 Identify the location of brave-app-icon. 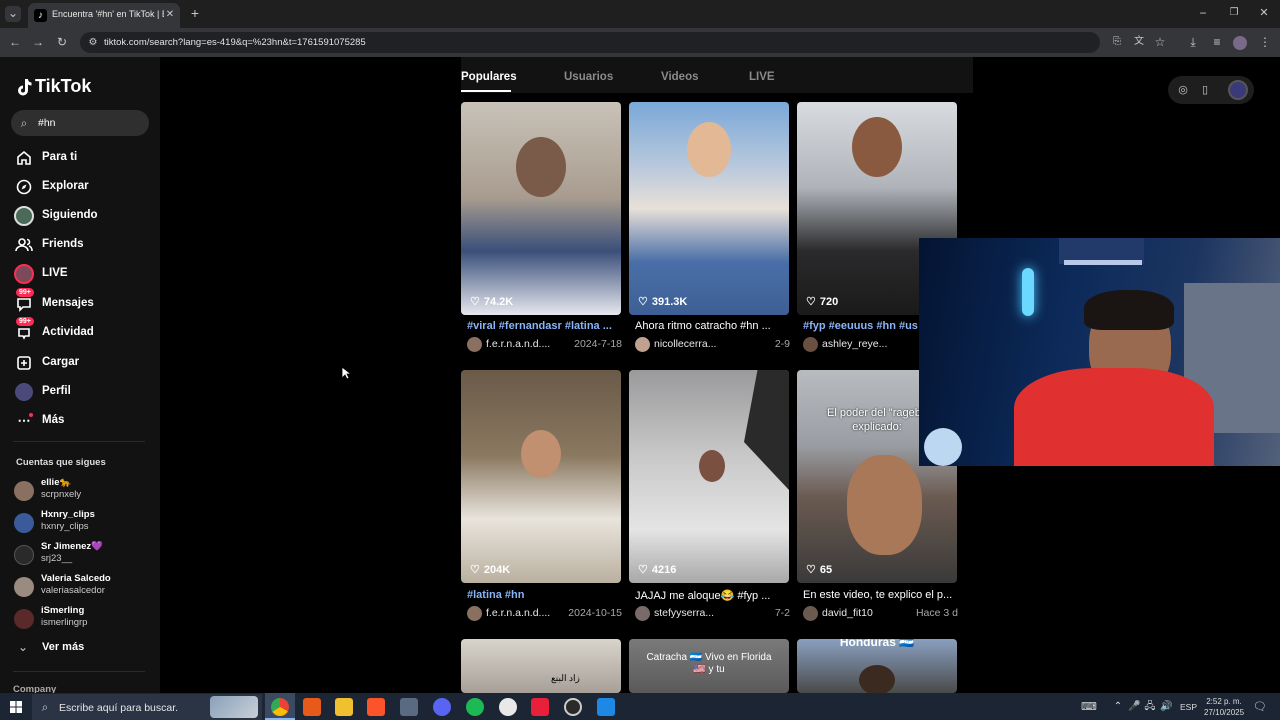
(376, 707).